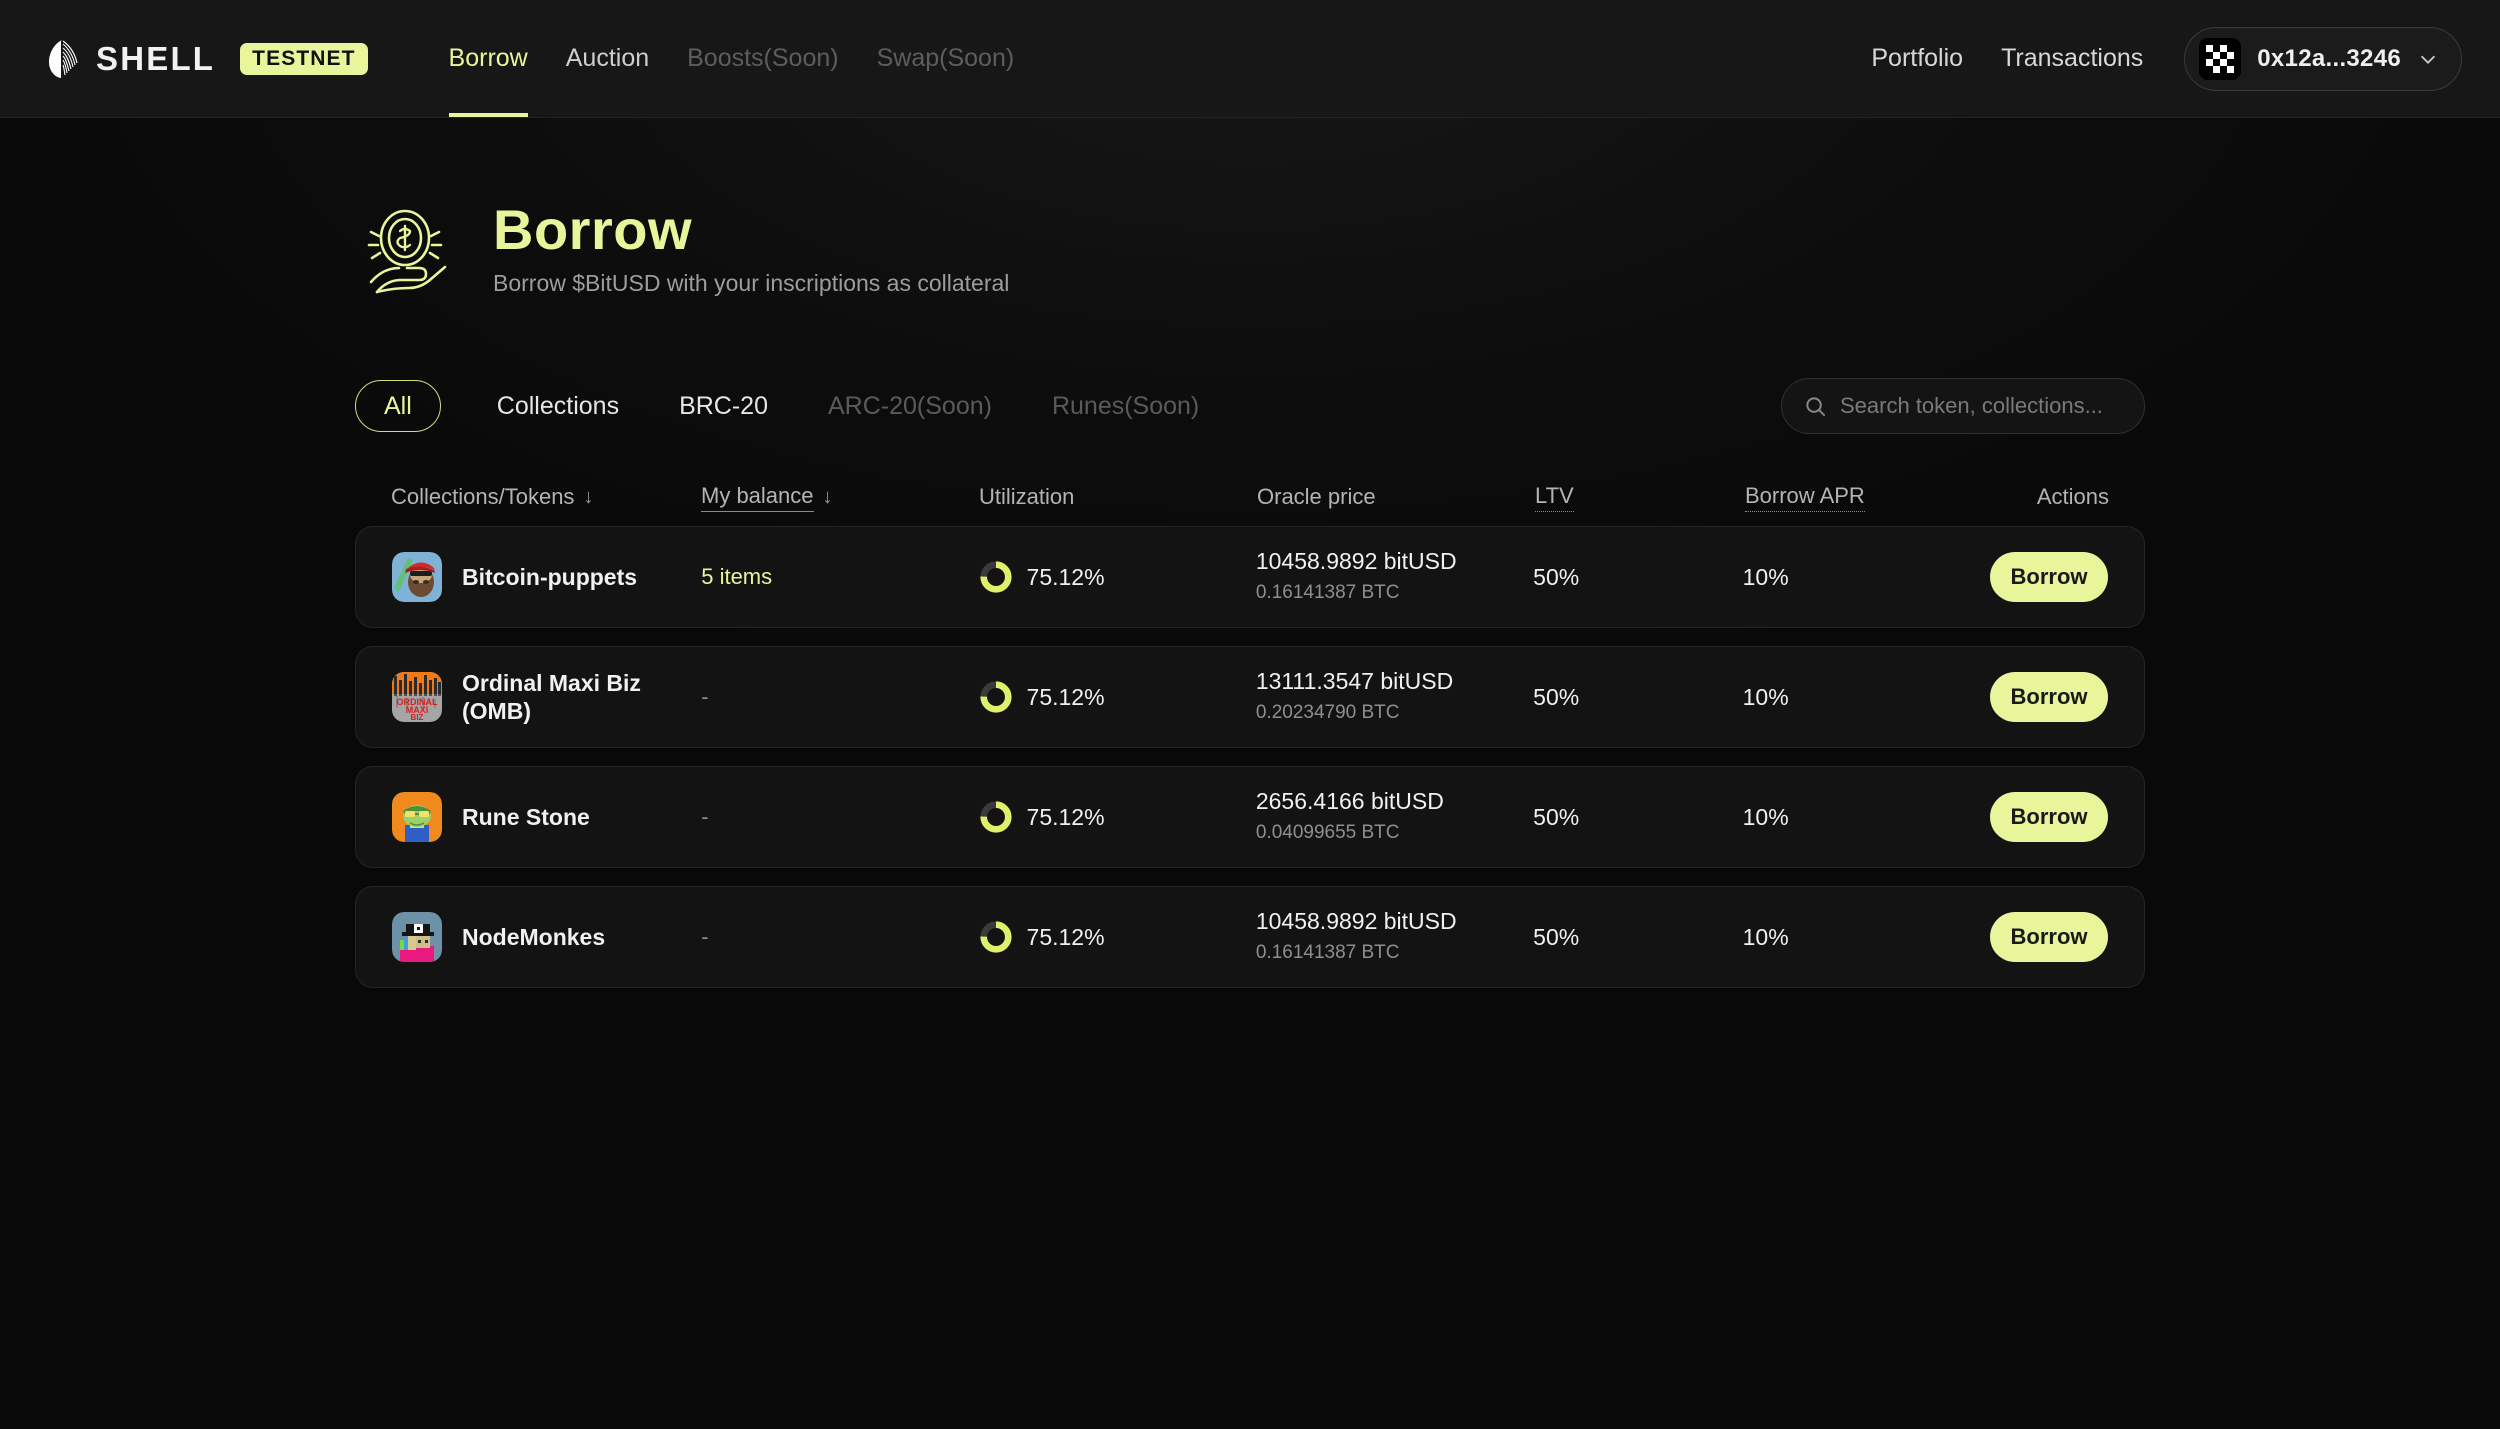  What do you see at coordinates (1917, 58) in the screenshot?
I see `nav-item-portfolio: Portfolio` at bounding box center [1917, 58].